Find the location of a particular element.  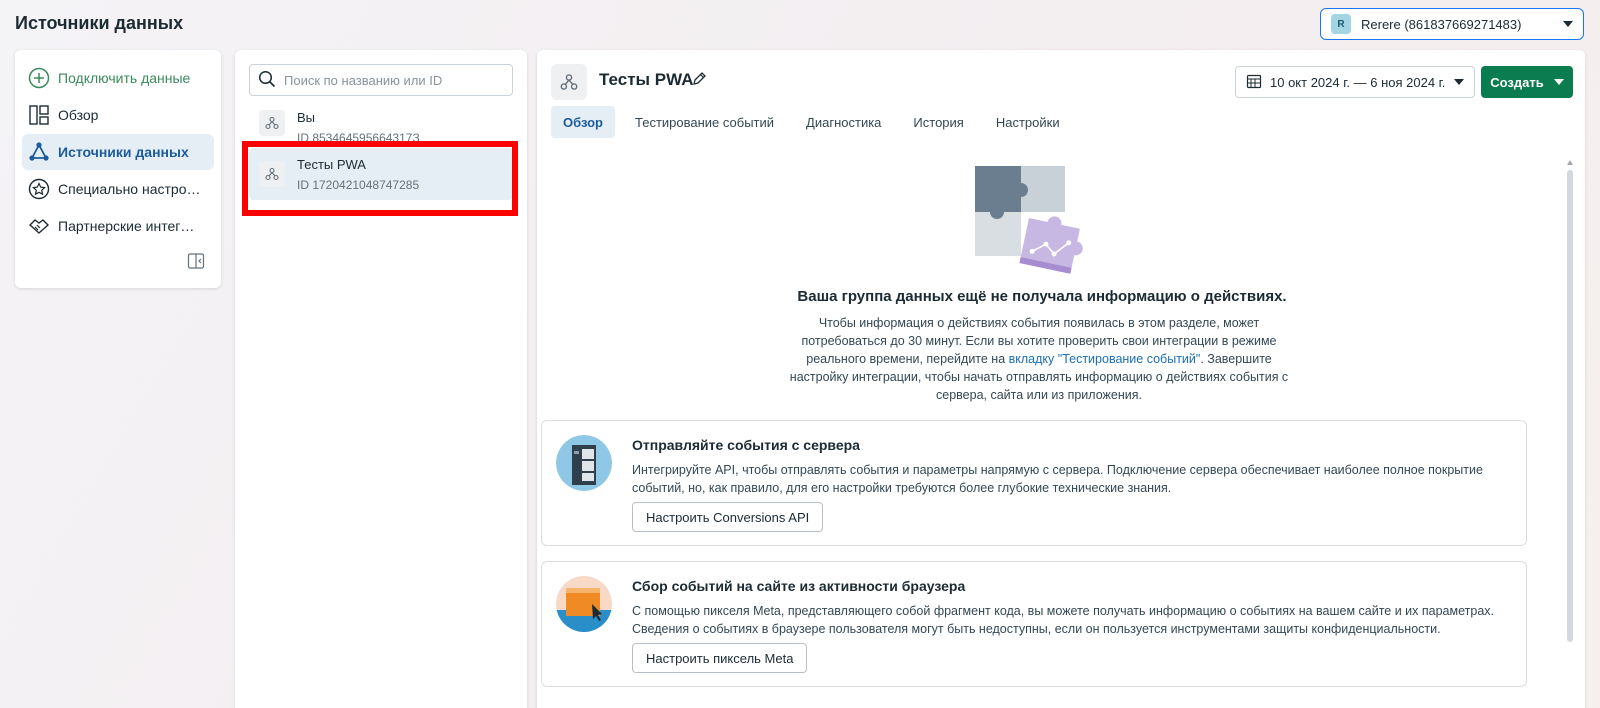

sidebar-item-label: Обзор is located at coordinates (78, 115).